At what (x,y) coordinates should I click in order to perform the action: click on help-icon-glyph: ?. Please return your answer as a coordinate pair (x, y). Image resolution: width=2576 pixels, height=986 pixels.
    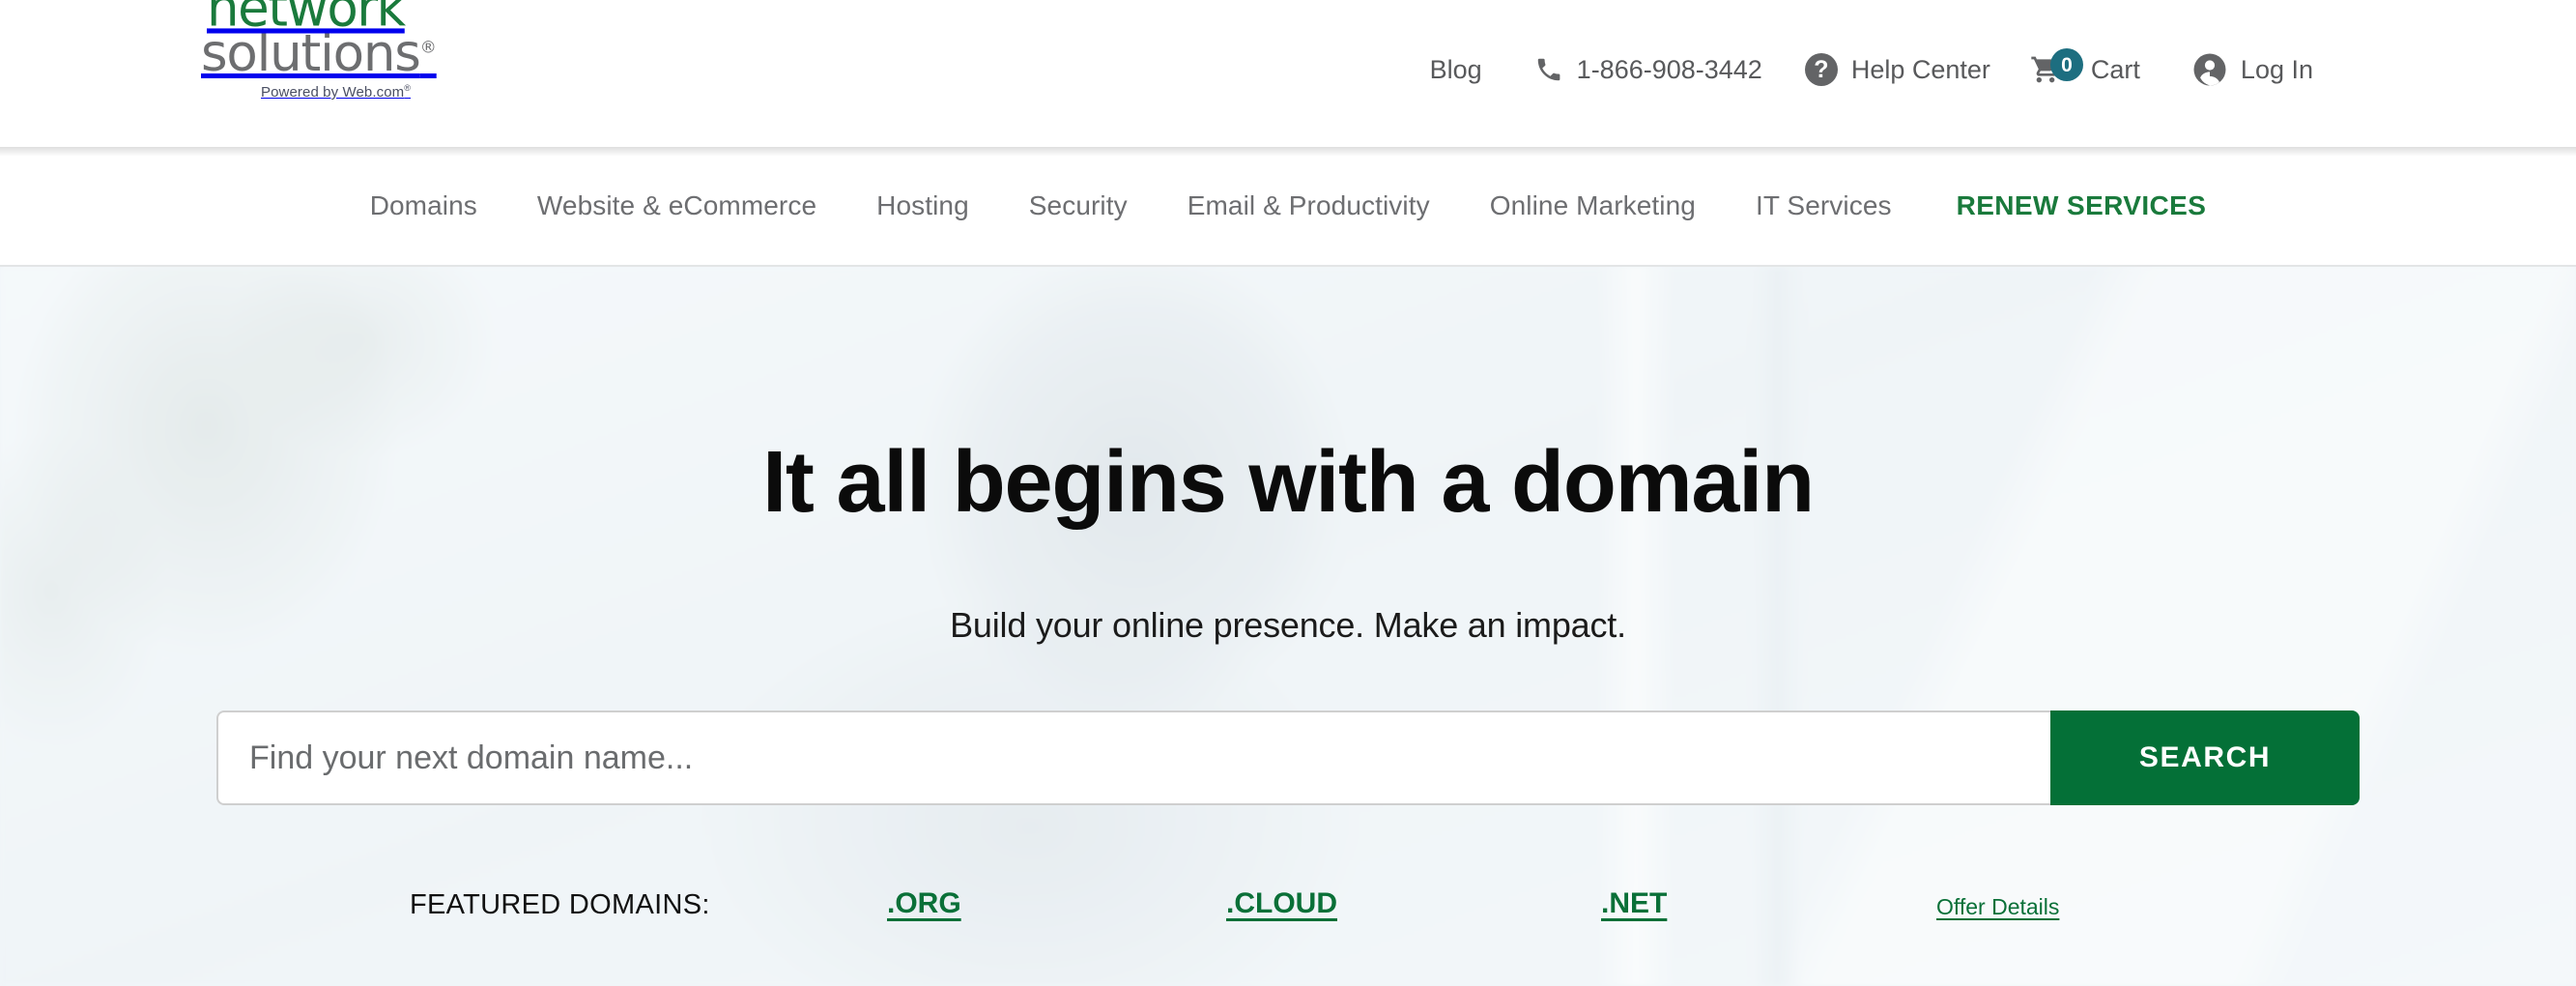
    Looking at the image, I should click on (1822, 69).